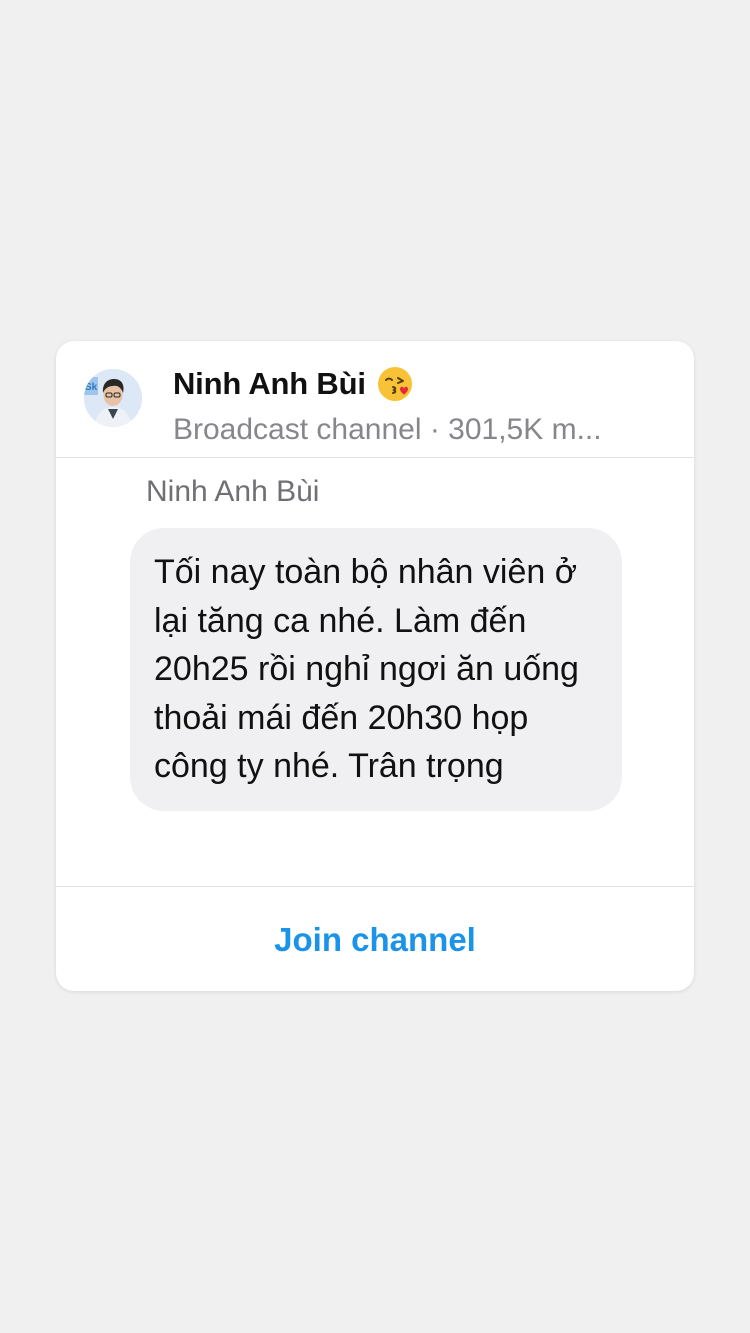  Describe the element at coordinates (395, 384) in the screenshot. I see `kissing-face-emoji-icon` at that location.